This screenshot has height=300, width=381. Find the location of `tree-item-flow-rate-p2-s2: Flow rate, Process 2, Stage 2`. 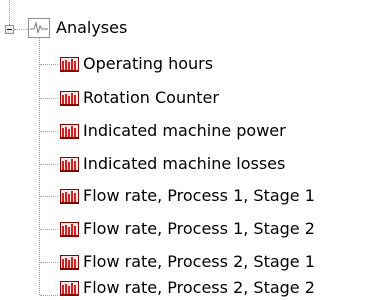

tree-item-flow-rate-p2-s2: Flow rate, Process 2, Stage 2 is located at coordinates (187, 288).